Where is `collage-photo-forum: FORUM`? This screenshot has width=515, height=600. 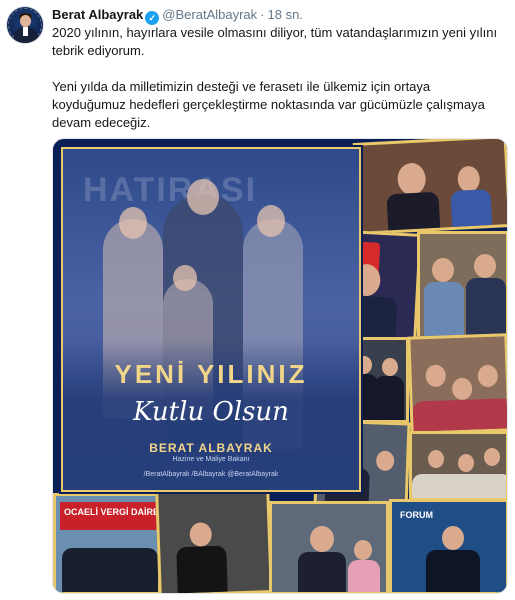 collage-photo-forum: FORUM is located at coordinates (448, 546).